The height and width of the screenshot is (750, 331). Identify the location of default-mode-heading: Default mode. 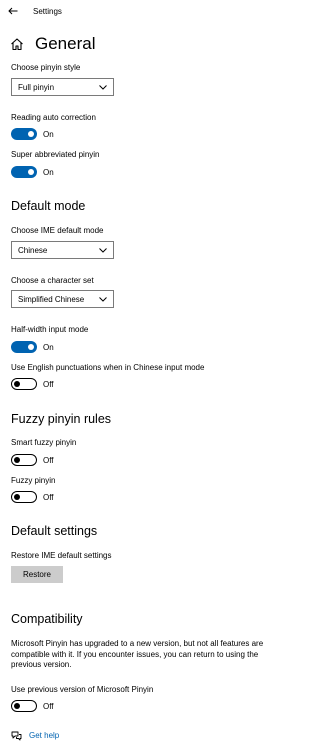
(48, 206).